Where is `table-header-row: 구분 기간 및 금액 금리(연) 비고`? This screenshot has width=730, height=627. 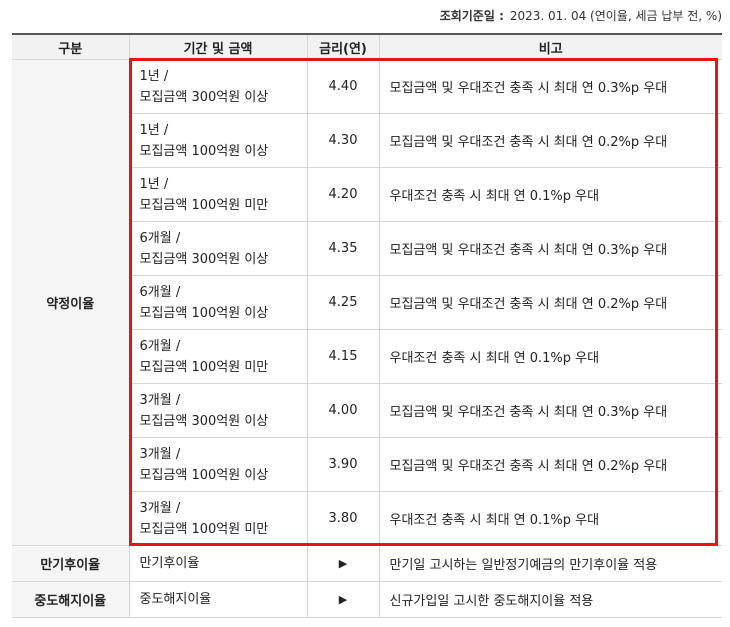
table-header-row: 구분 기간 및 금액 금리(연) 비고 is located at coordinates (367, 46).